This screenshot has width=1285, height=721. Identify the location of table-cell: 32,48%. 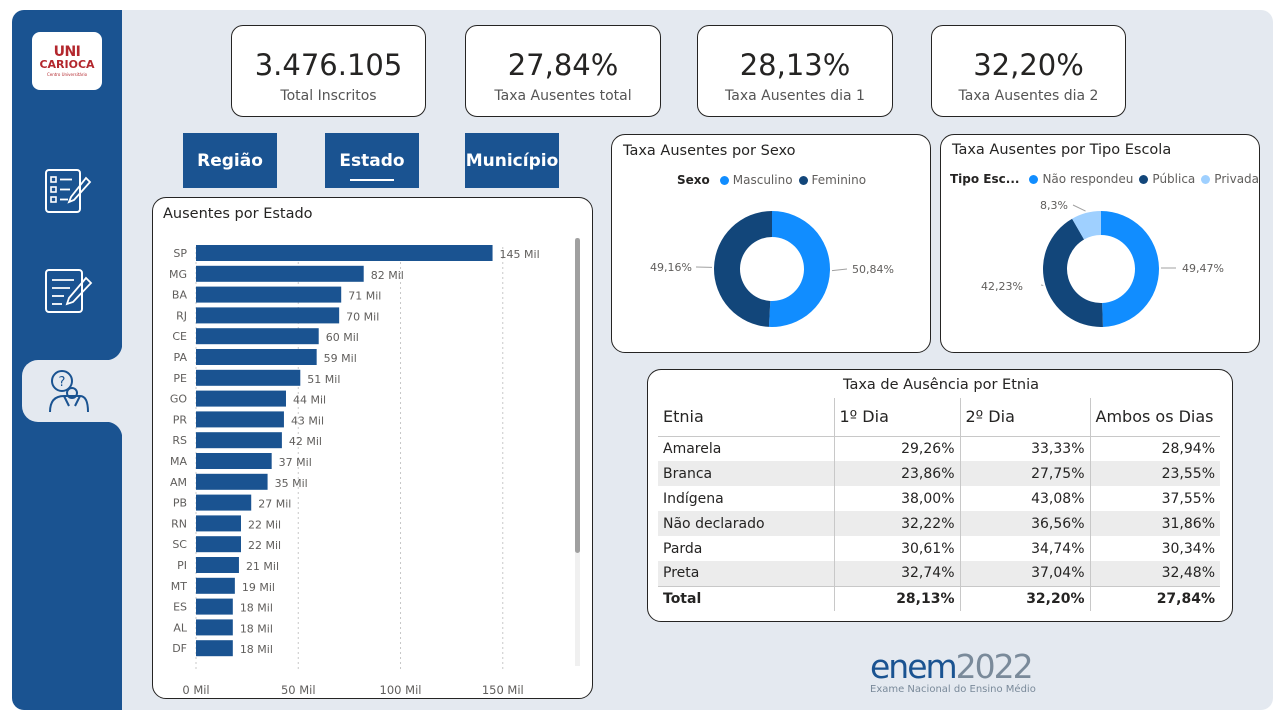
(1155, 573).